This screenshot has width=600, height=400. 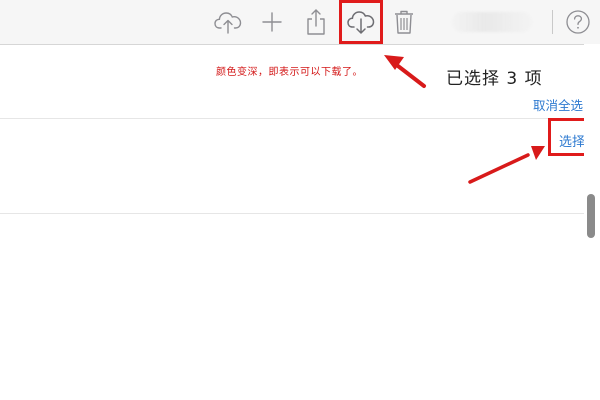 What do you see at coordinates (552, 22) in the screenshot?
I see `toolbar-divider` at bounding box center [552, 22].